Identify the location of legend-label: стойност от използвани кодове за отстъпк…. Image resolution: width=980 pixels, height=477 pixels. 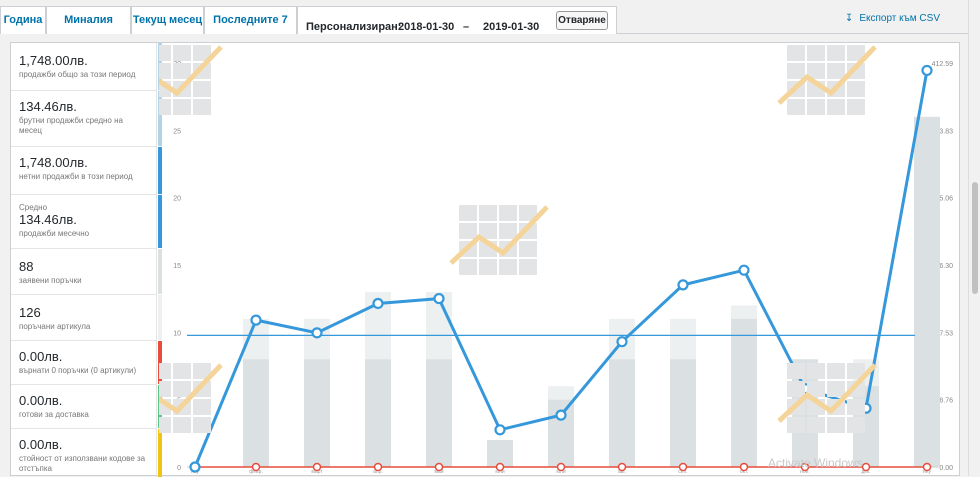
(82, 463).